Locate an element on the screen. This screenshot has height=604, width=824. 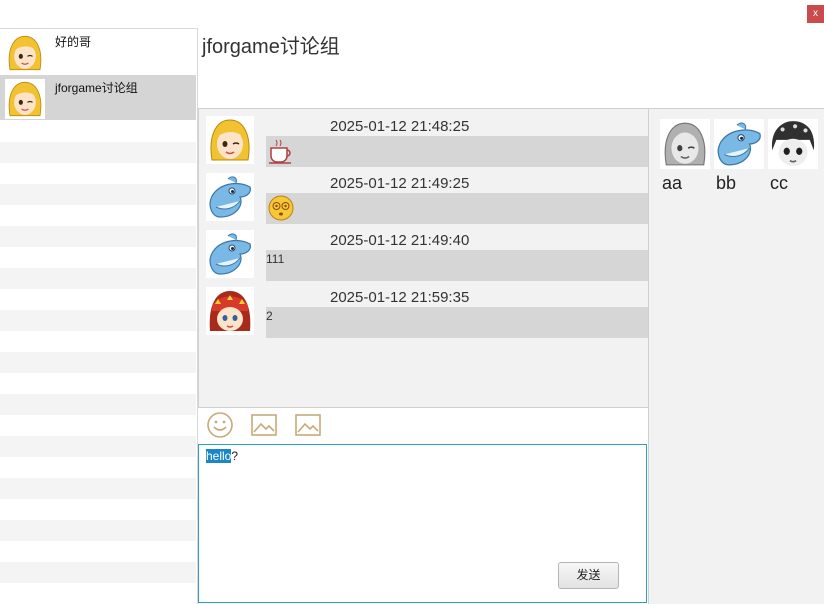
contact-item-selected: jforgame讨论组 is located at coordinates (98, 97).